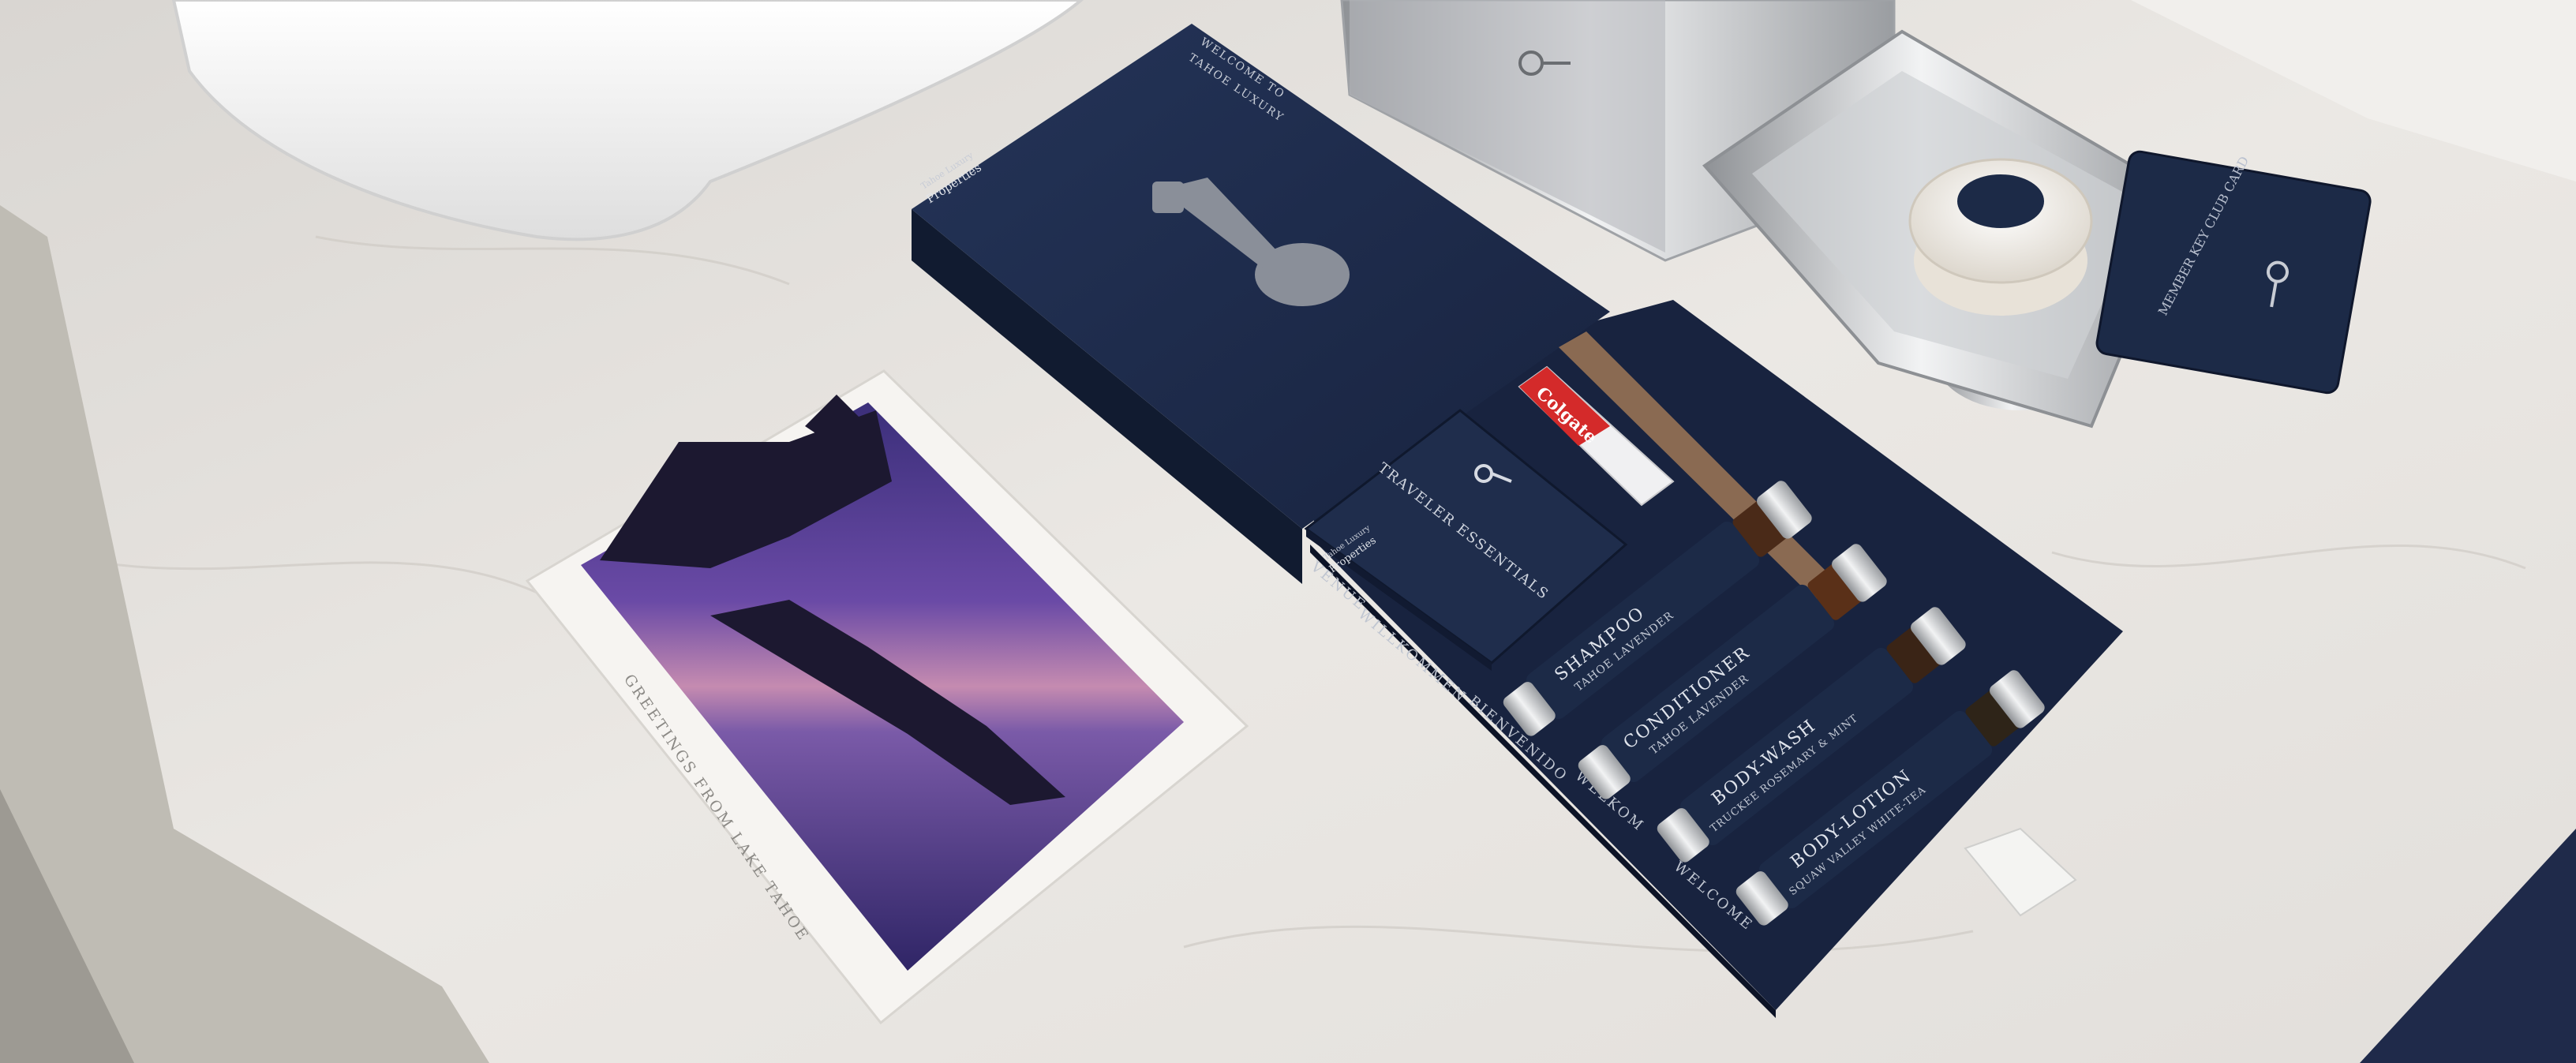 This screenshot has height=1063, width=2576. What do you see at coordinates (2000, 201) in the screenshot?
I see `soap-label` at bounding box center [2000, 201].